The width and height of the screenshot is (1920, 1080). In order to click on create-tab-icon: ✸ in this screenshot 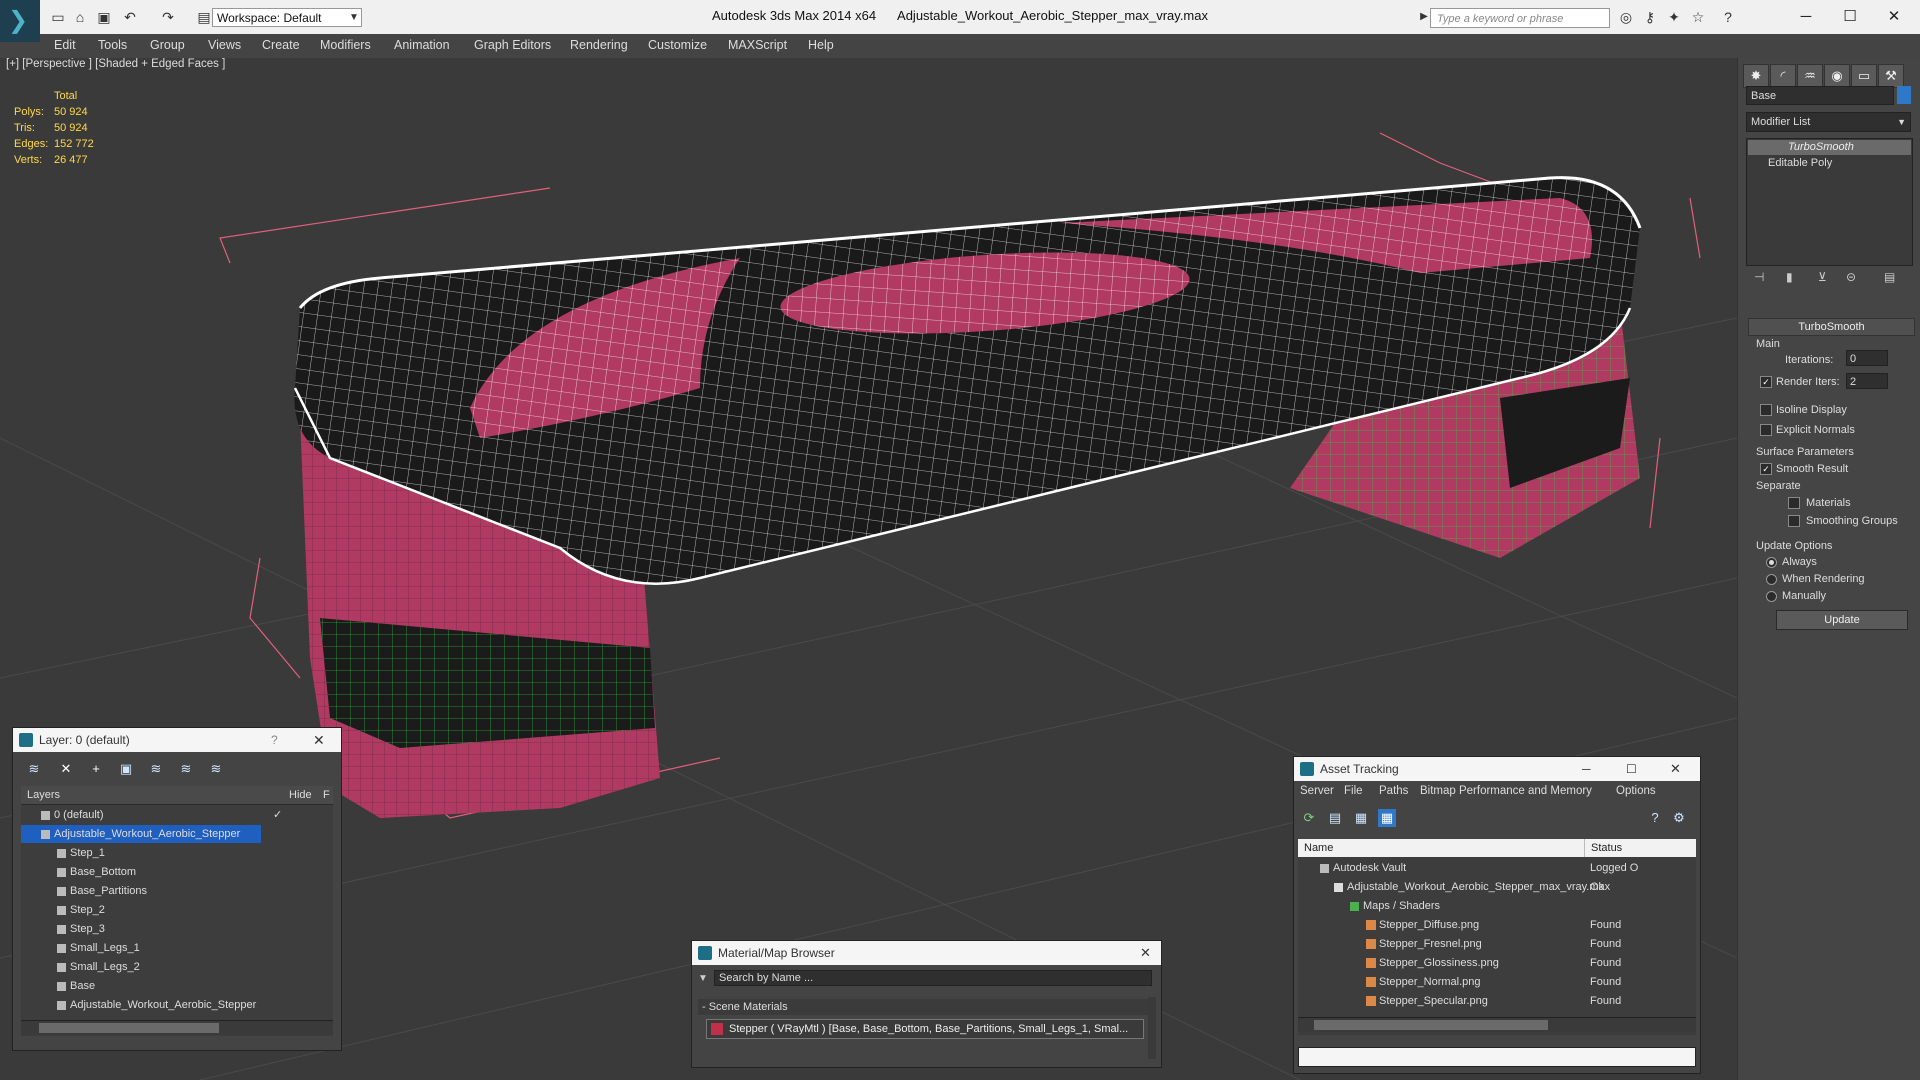, I will do `click(1756, 76)`.